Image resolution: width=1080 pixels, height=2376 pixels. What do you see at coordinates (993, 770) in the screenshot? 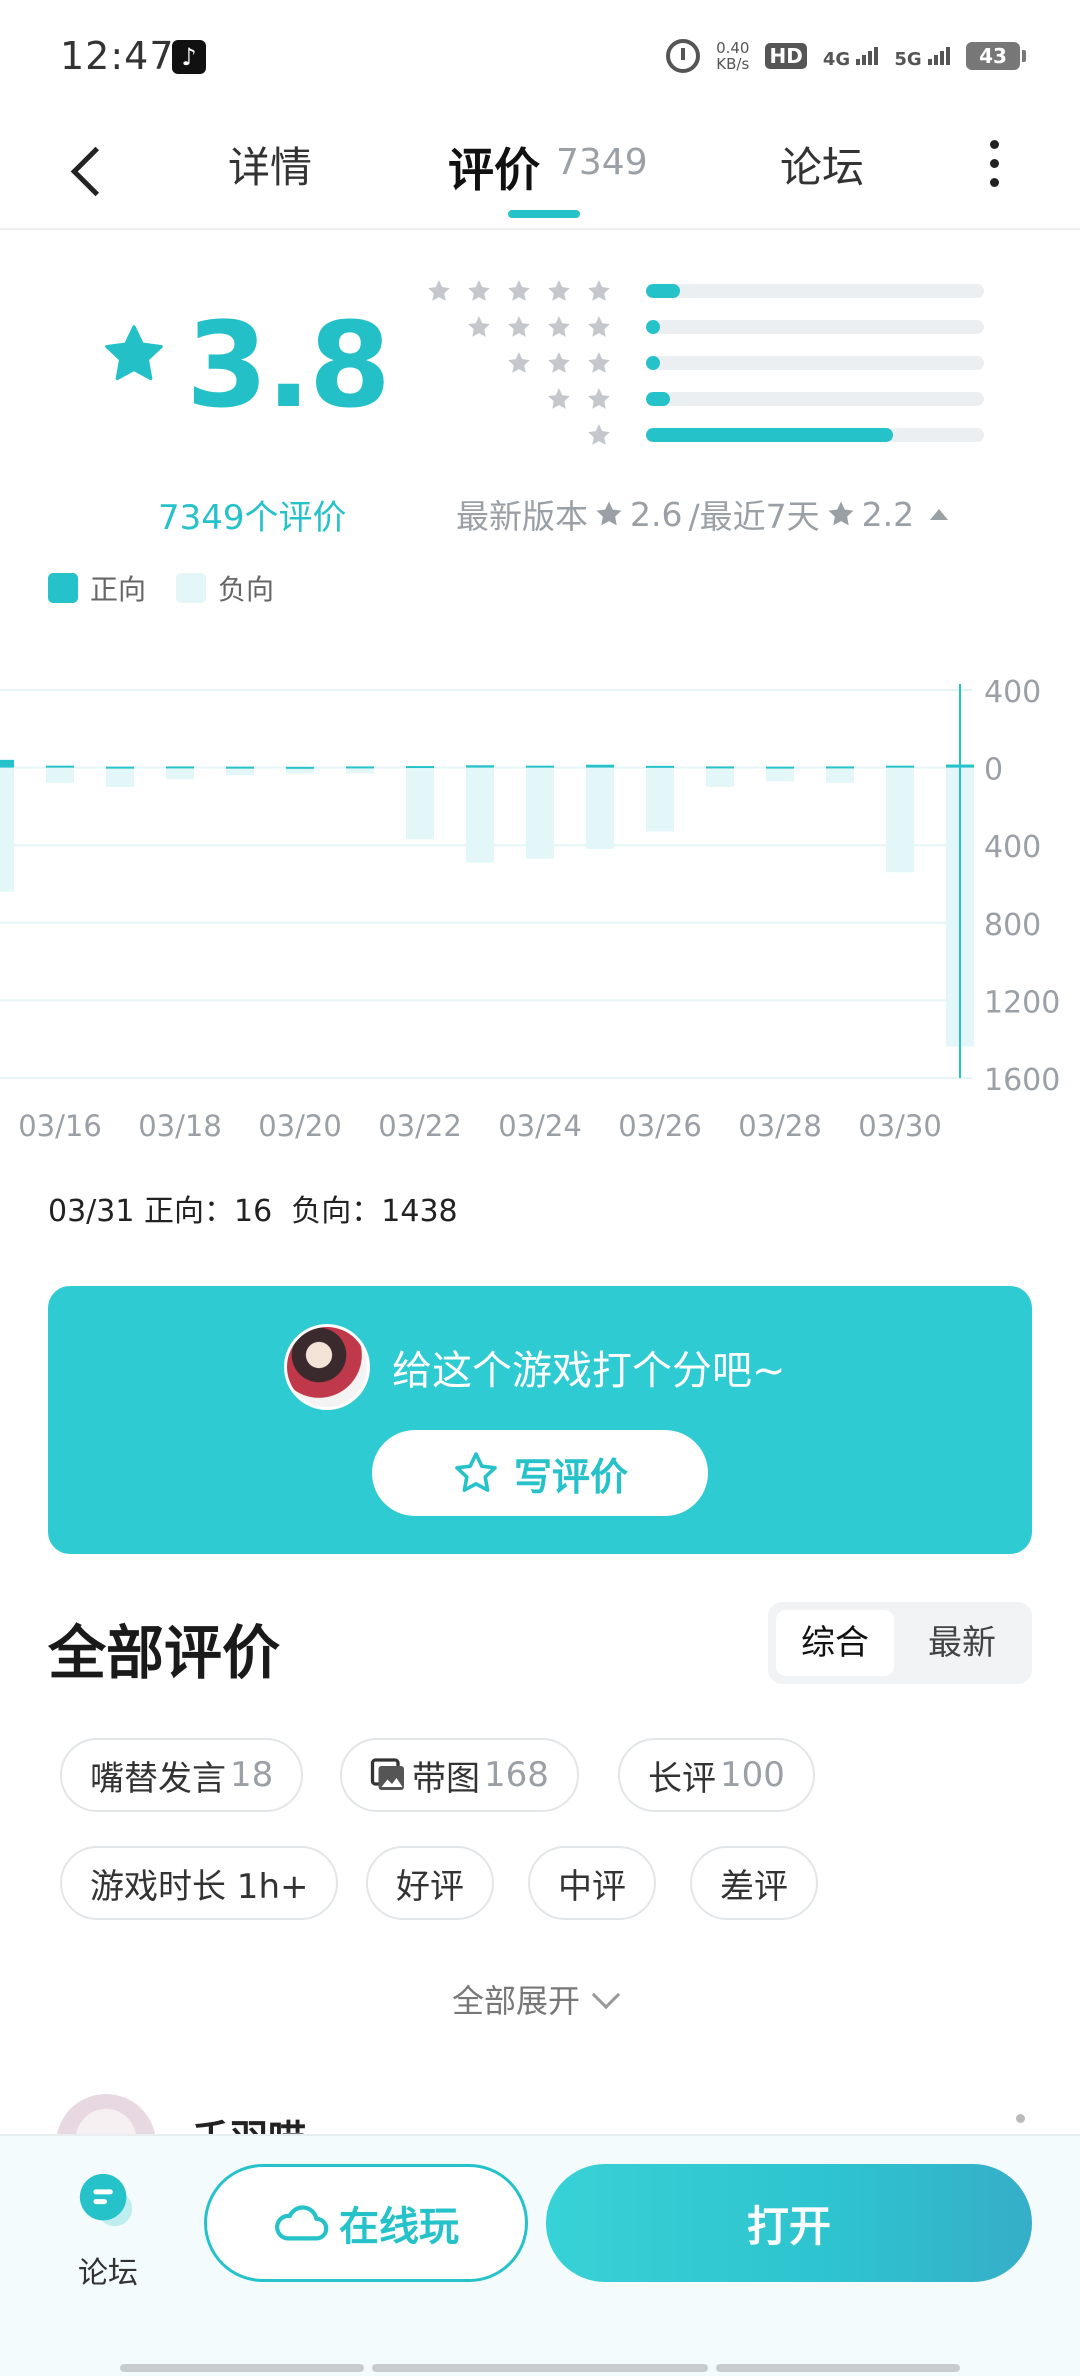
I see `y-tick-label: 0` at bounding box center [993, 770].